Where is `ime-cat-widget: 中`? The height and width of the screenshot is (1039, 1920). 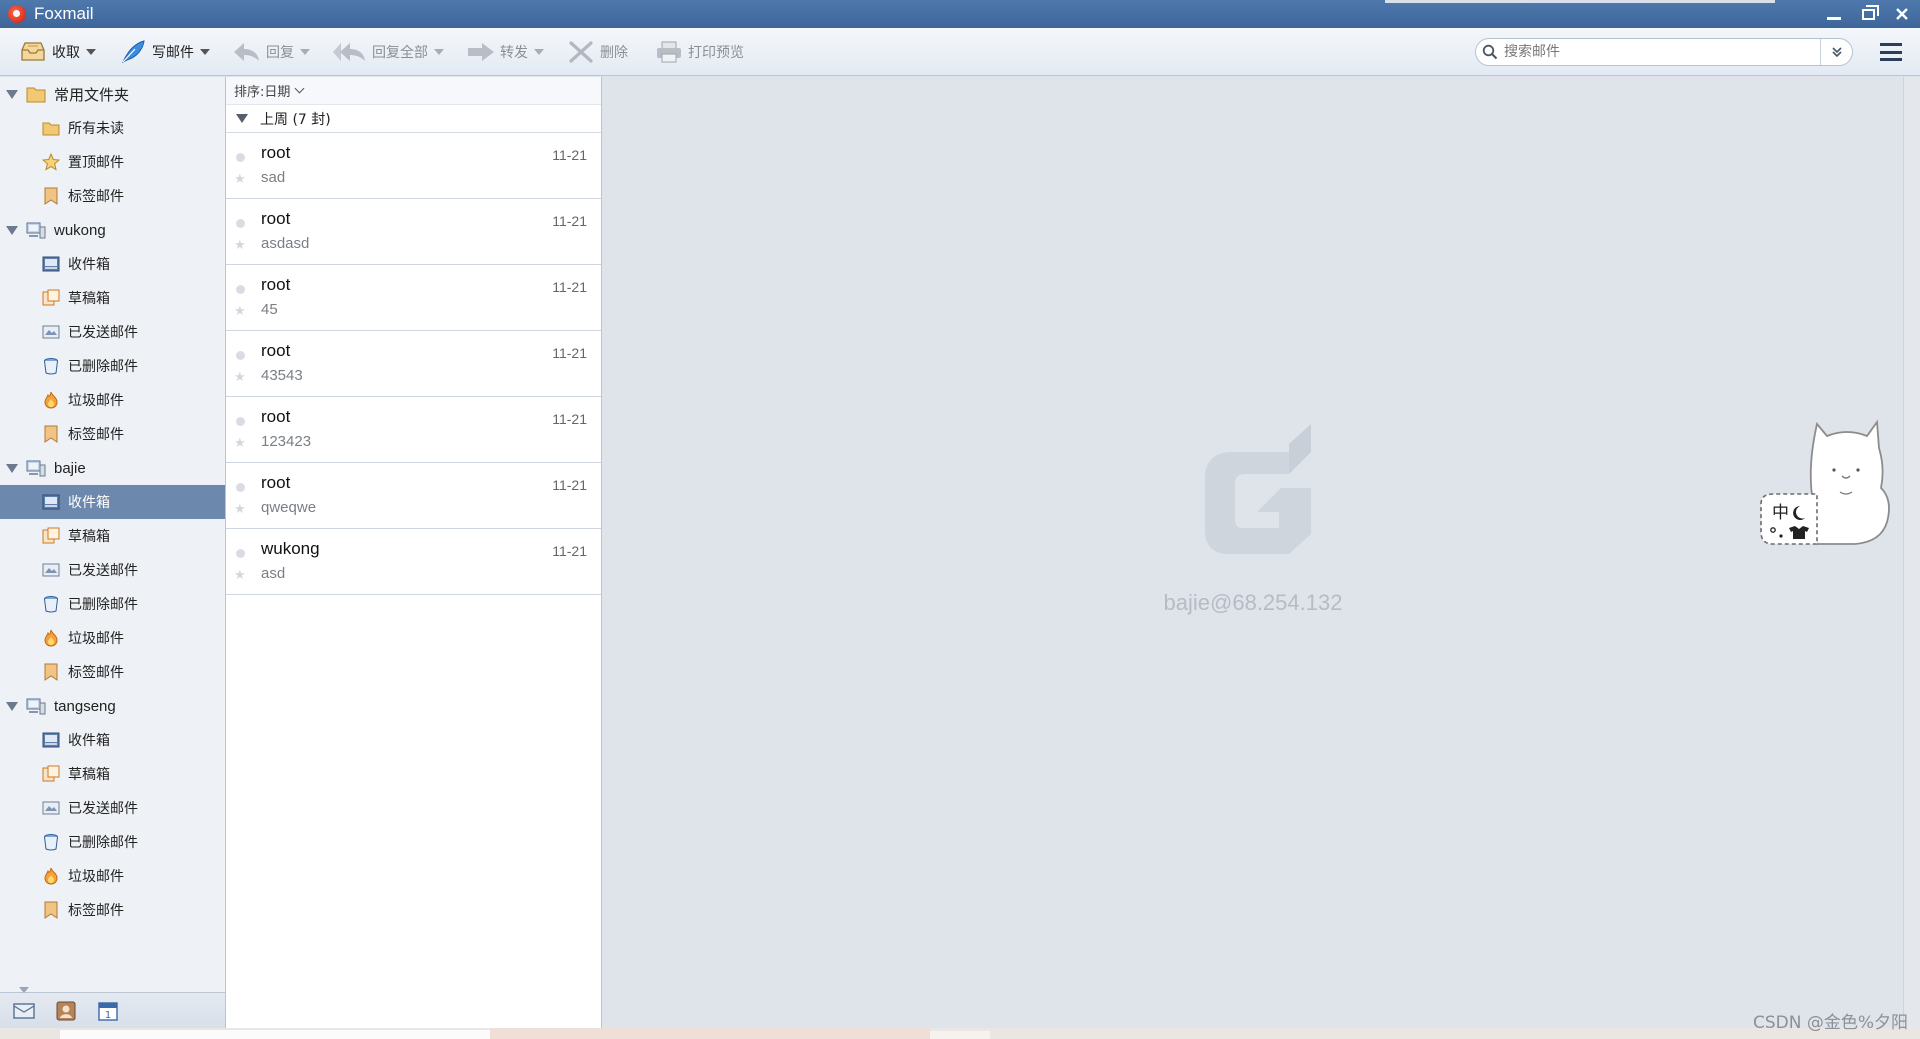 ime-cat-widget: 中 is located at coordinates (1835, 495).